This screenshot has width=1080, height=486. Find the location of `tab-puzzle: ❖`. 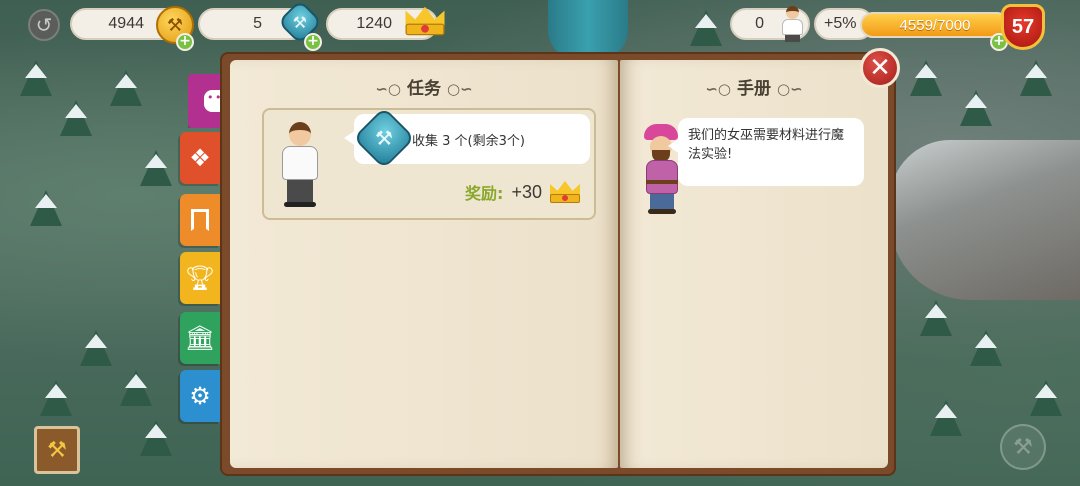

tab-puzzle: ❖ is located at coordinates (200, 158).